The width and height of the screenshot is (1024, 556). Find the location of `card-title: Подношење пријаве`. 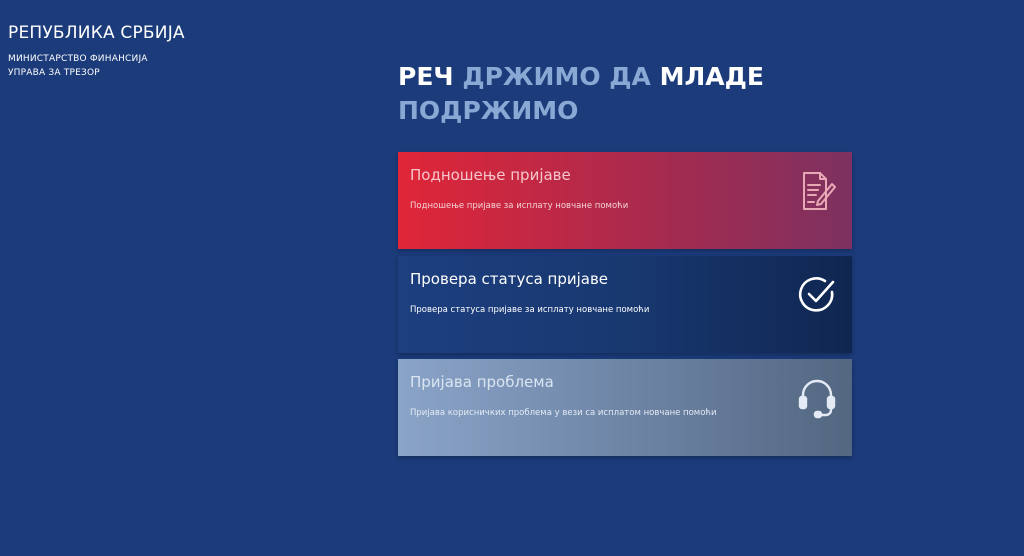

card-title: Подношење пријаве is located at coordinates (490, 175).